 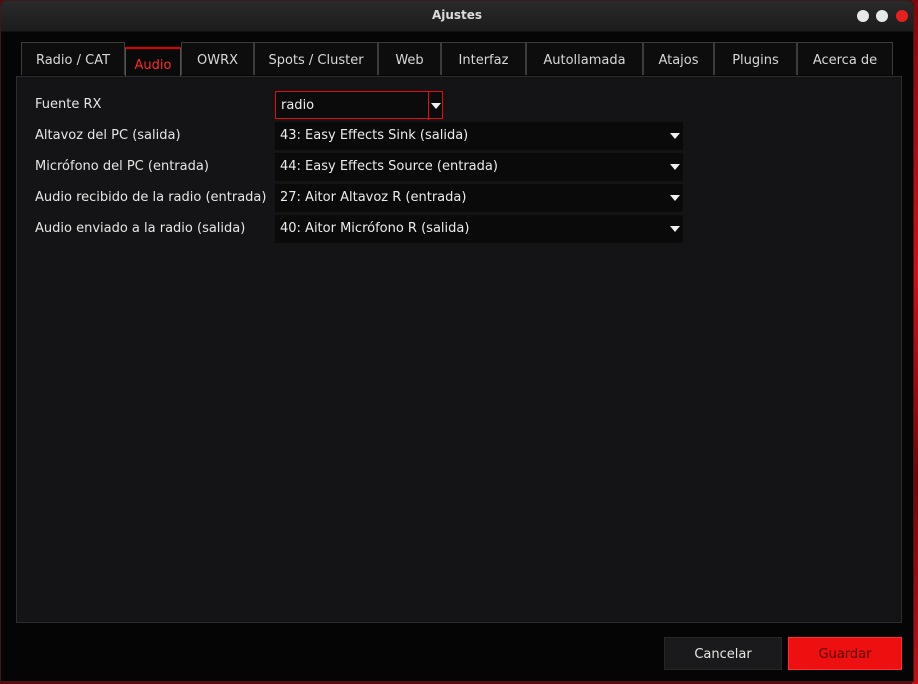 What do you see at coordinates (845, 653) in the screenshot?
I see `save-button: Guardar` at bounding box center [845, 653].